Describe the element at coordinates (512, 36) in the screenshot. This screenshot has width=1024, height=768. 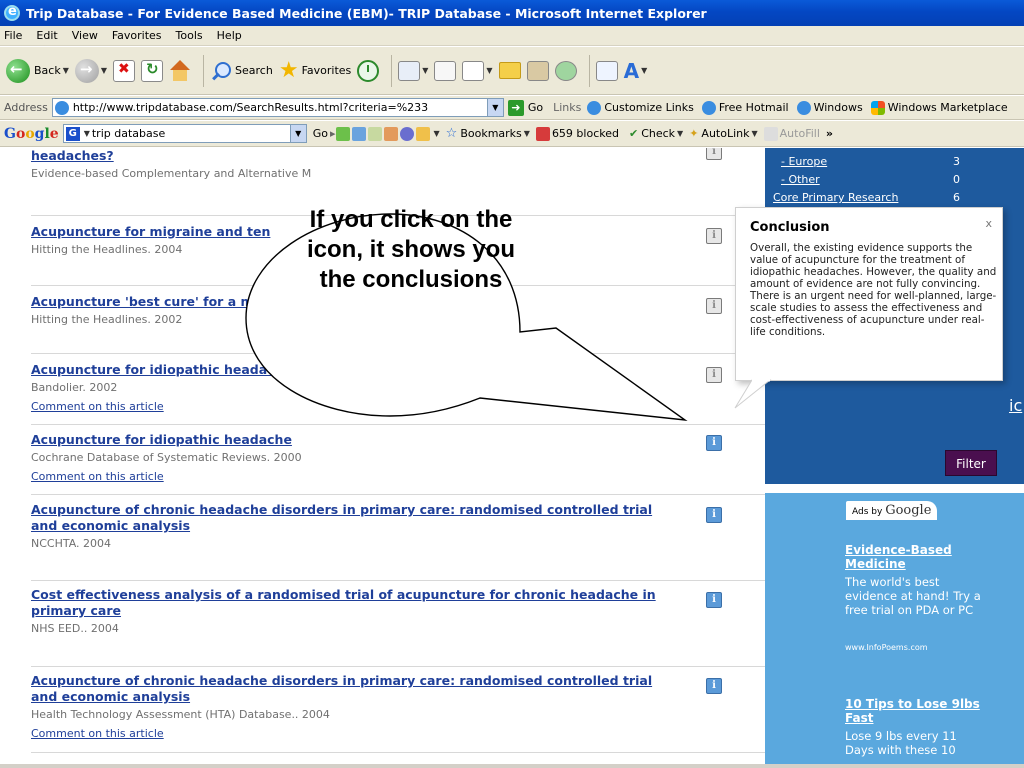
I see `menu-bar: File Edit View Favorites Tools Help` at that location.